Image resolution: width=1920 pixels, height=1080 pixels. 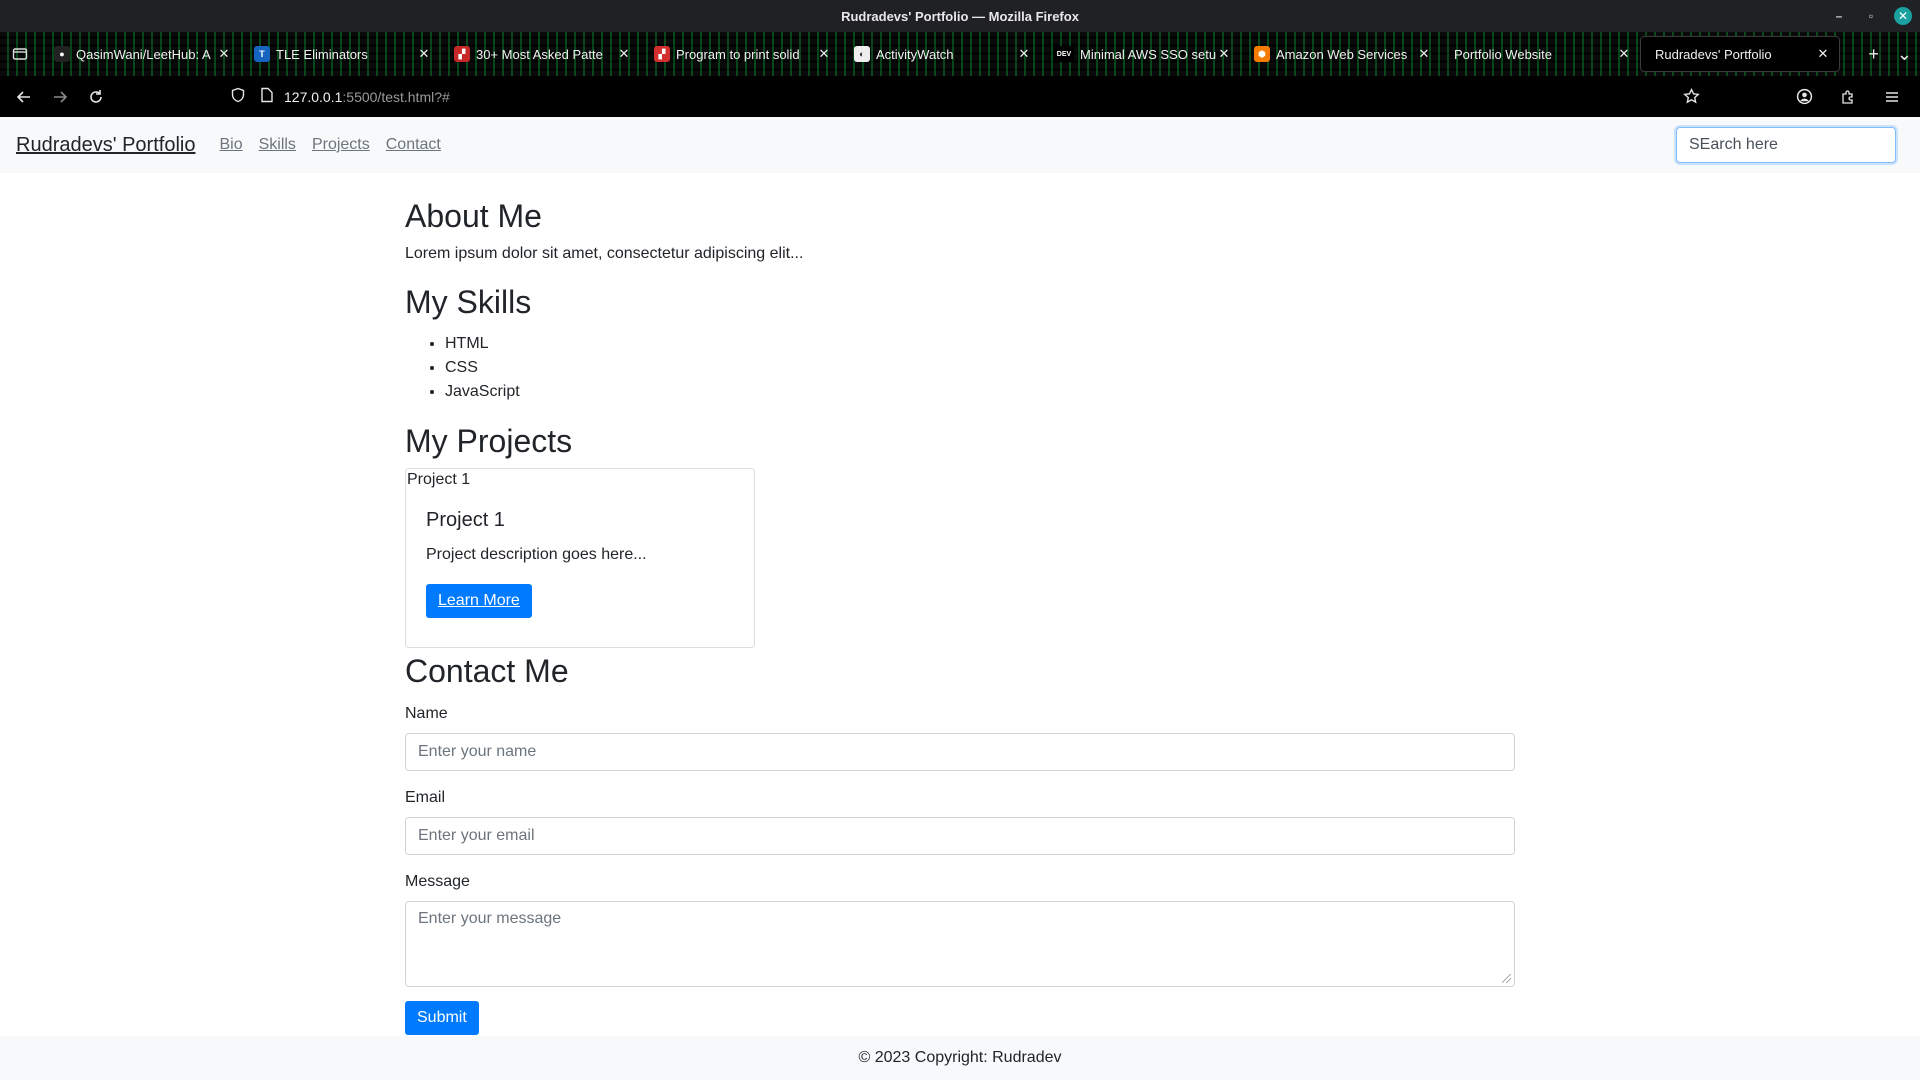 What do you see at coordinates (238, 96) in the screenshot?
I see `shield-icon` at bounding box center [238, 96].